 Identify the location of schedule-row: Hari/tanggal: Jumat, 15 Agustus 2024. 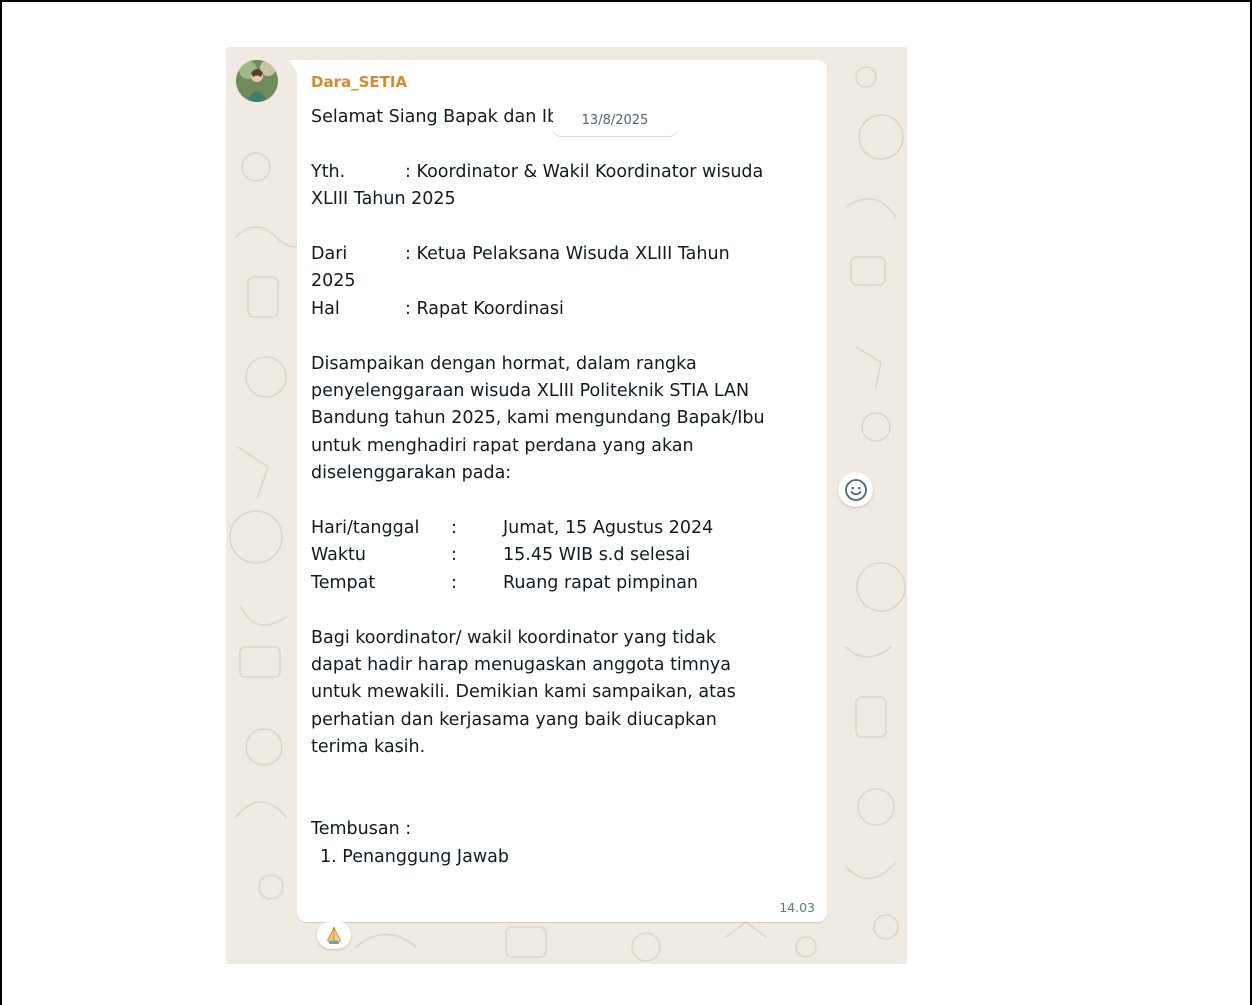
(564, 528).